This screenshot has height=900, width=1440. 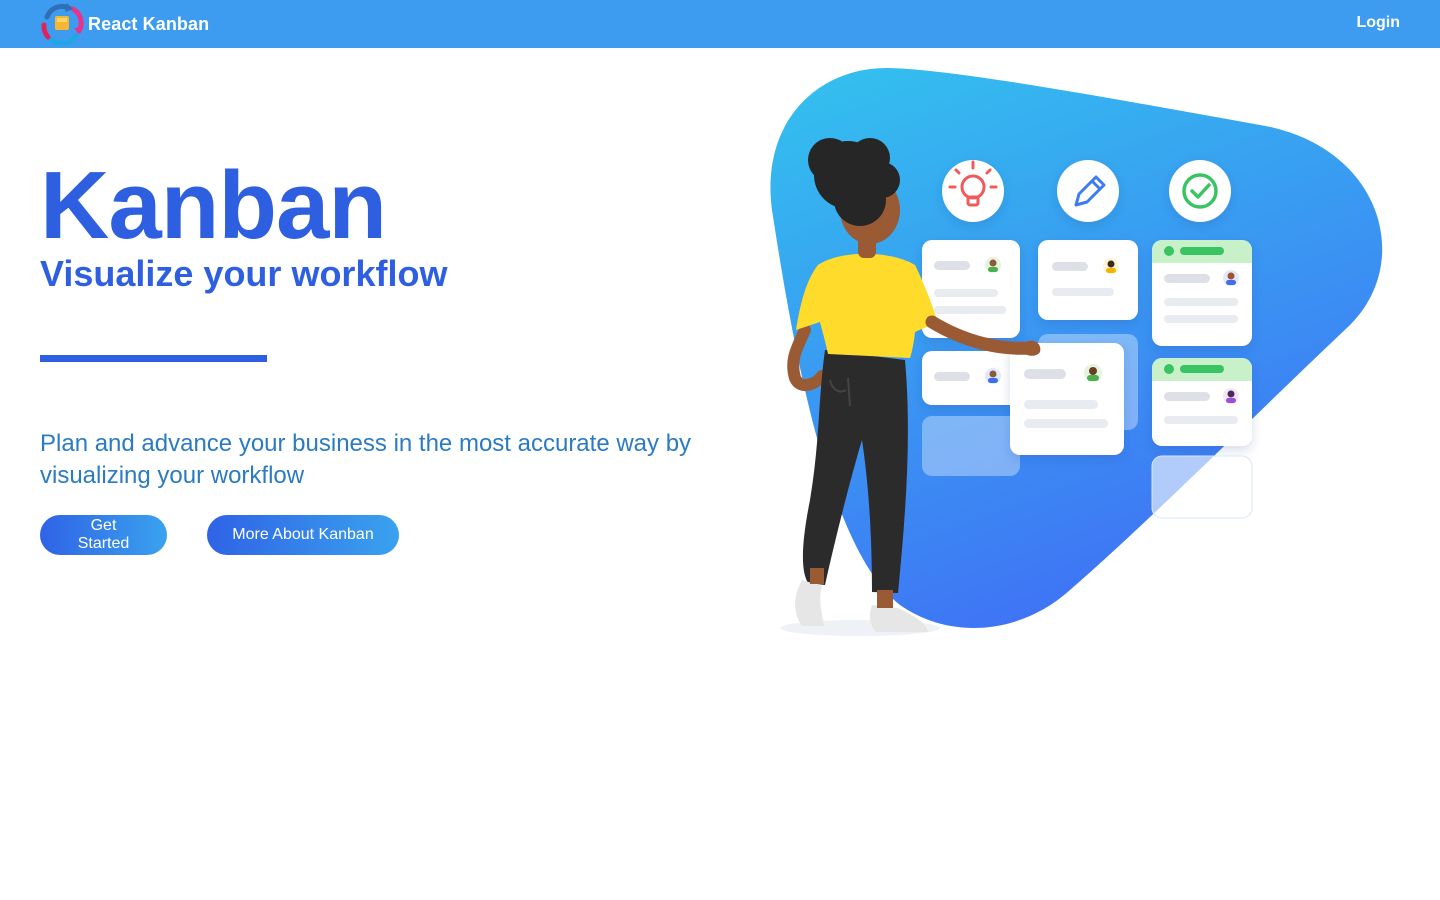 I want to click on hero-title: Kanban, so click(x=213, y=205).